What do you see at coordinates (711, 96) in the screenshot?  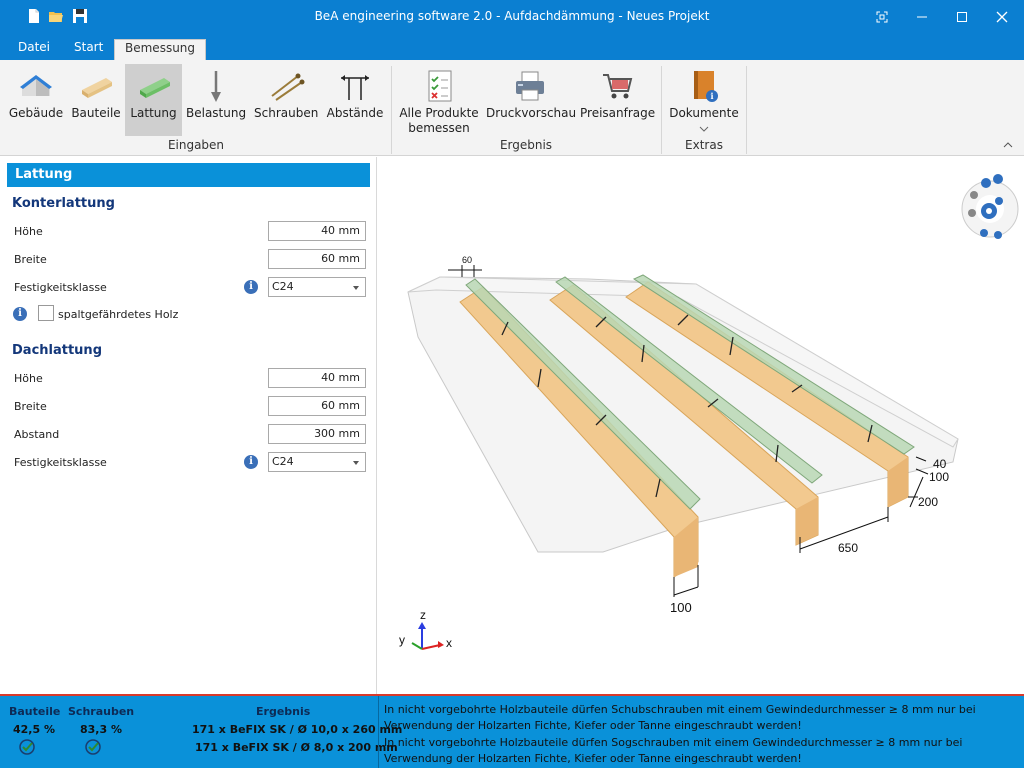 I see `svg-text: i` at bounding box center [711, 96].